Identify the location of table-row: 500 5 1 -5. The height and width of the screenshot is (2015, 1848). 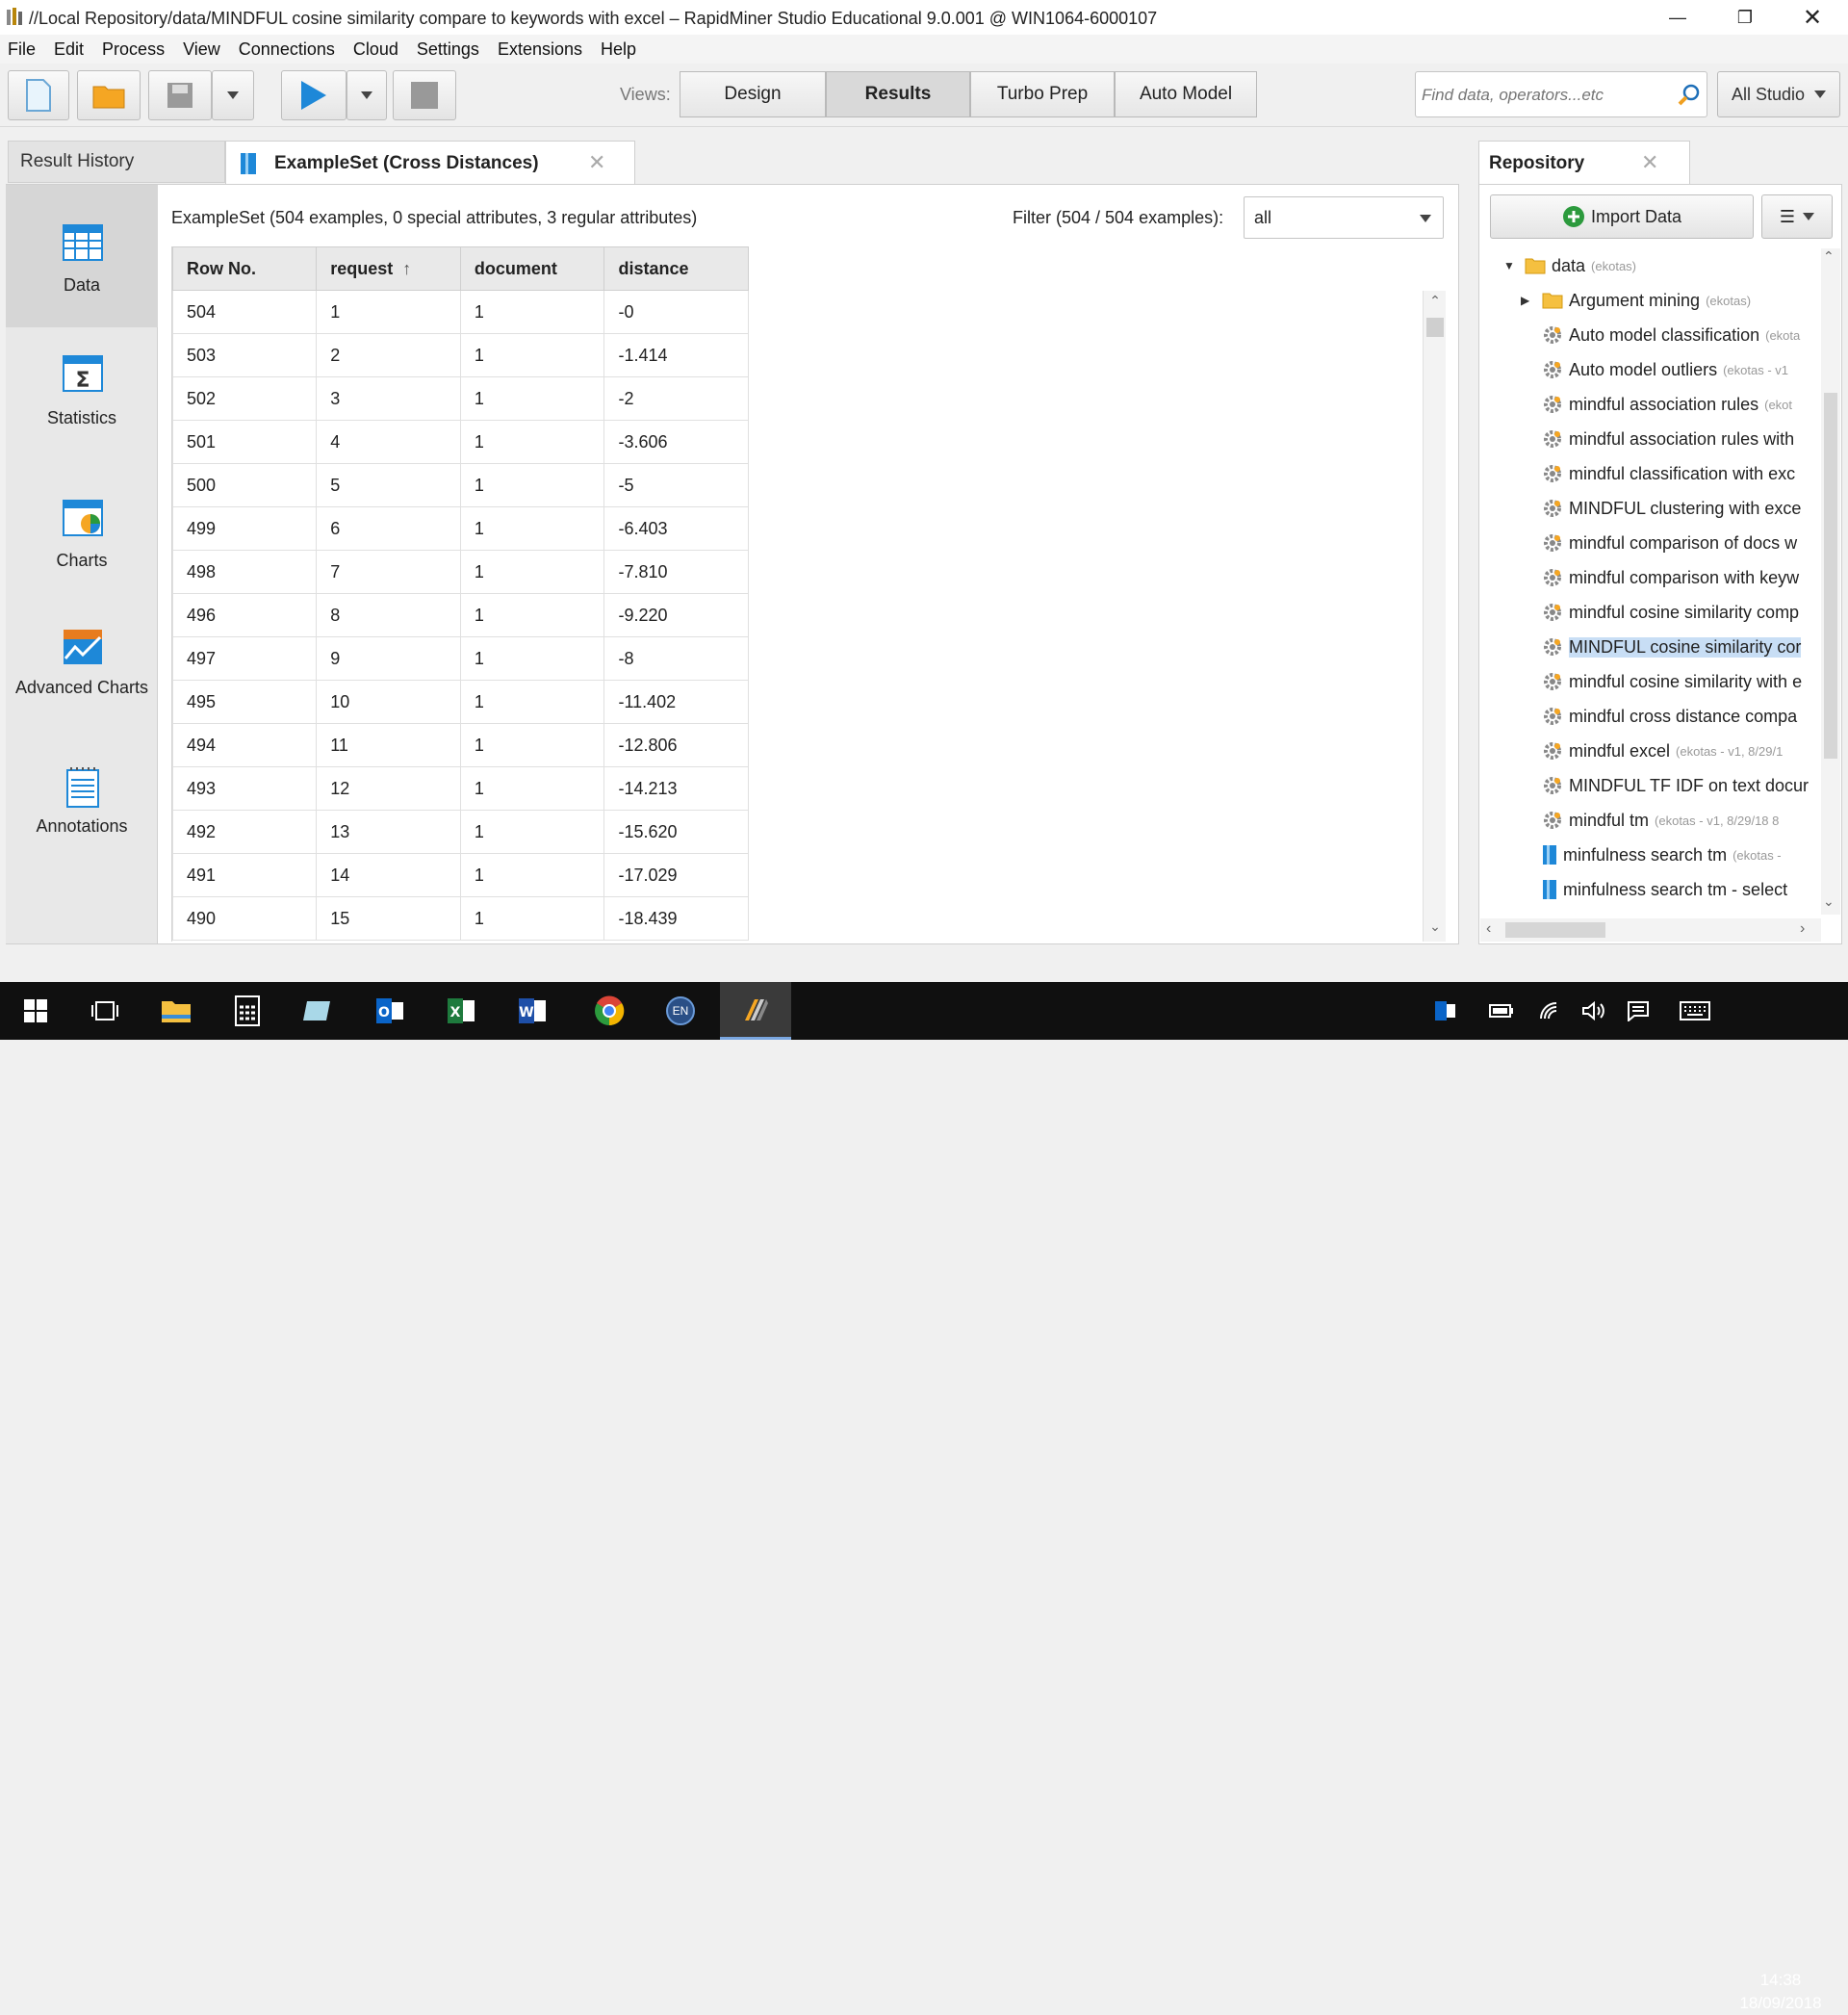
(460, 485).